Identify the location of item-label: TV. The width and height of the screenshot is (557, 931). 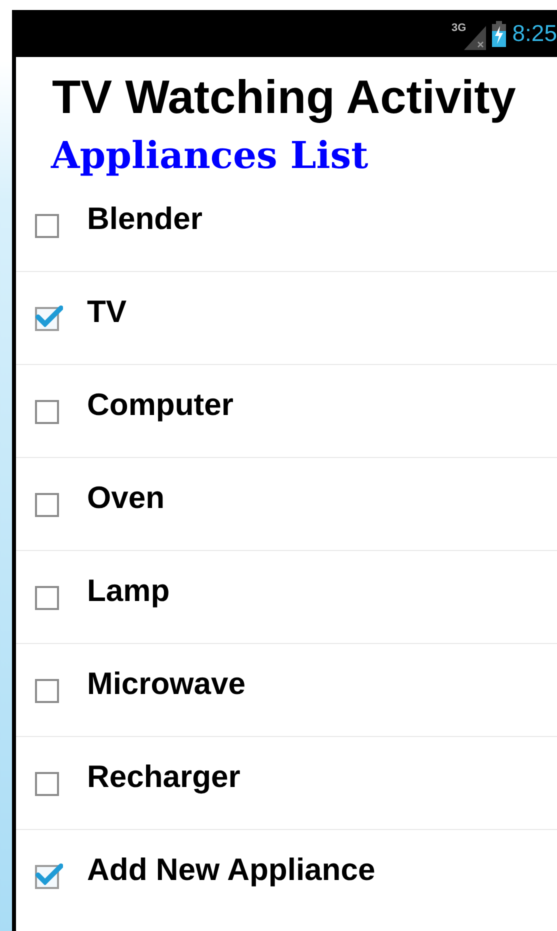
(107, 312).